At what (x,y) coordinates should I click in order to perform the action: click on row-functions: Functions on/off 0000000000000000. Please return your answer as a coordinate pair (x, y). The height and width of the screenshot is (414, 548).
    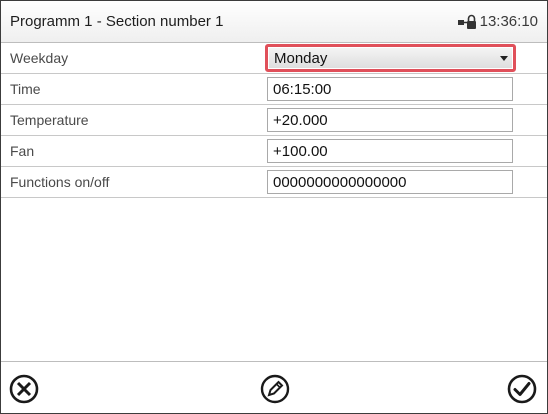
    Looking at the image, I should click on (274, 182).